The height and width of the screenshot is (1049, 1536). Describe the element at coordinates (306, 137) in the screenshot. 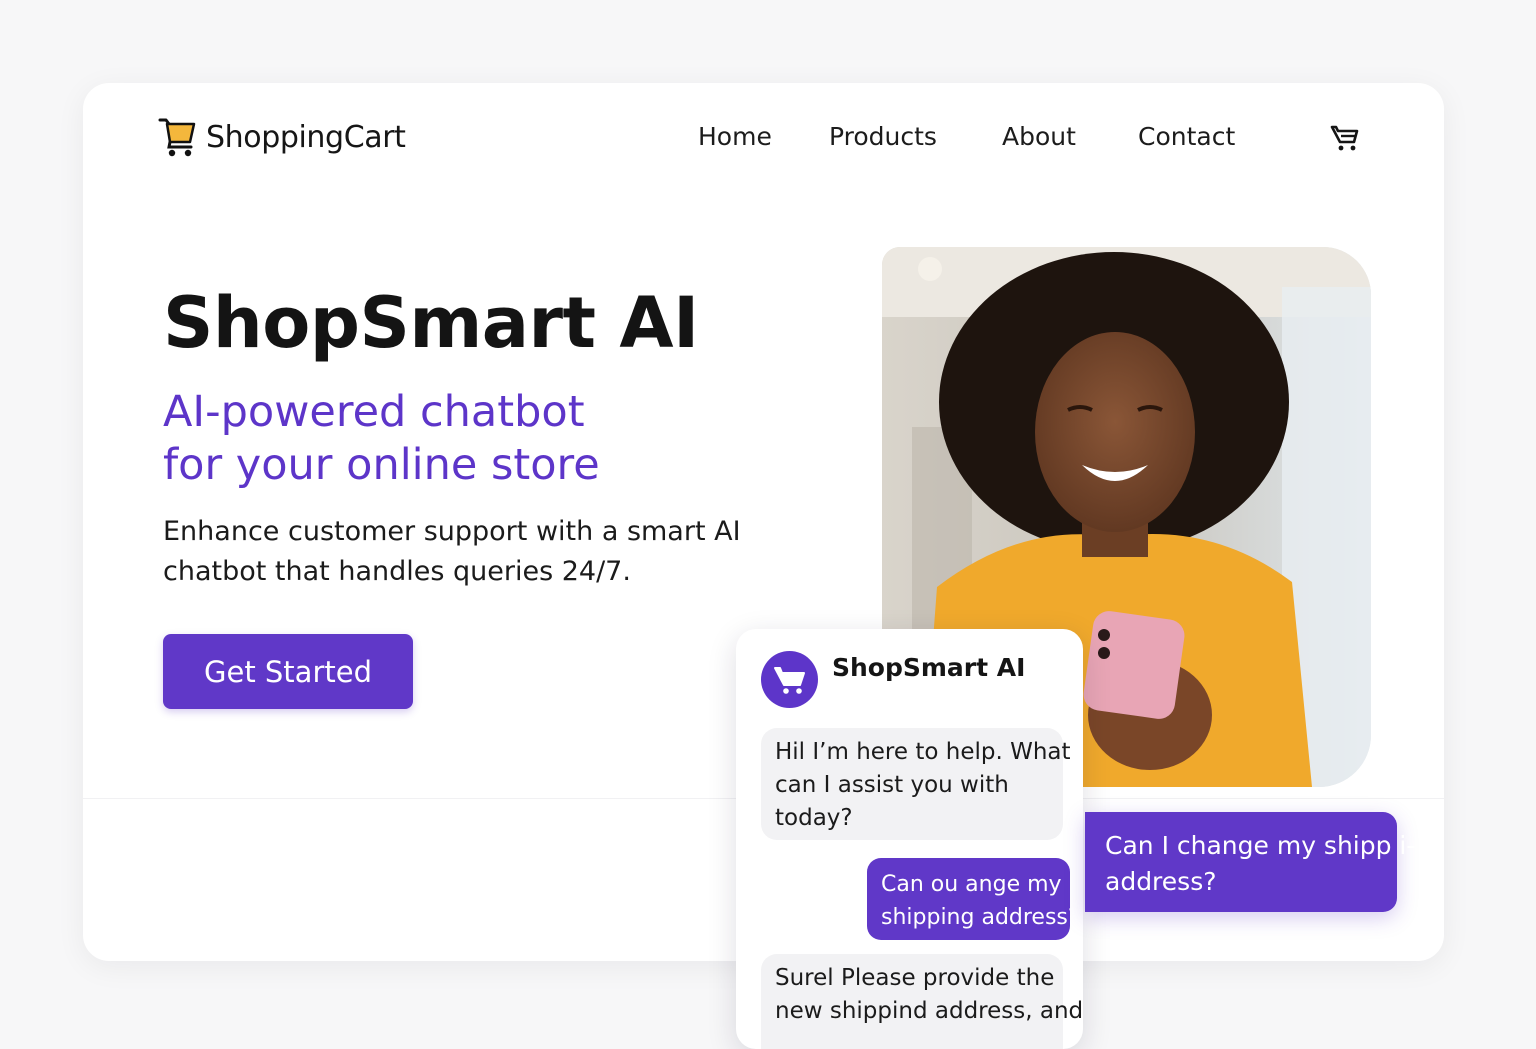

I see `brand-name: ShoppingCart` at that location.